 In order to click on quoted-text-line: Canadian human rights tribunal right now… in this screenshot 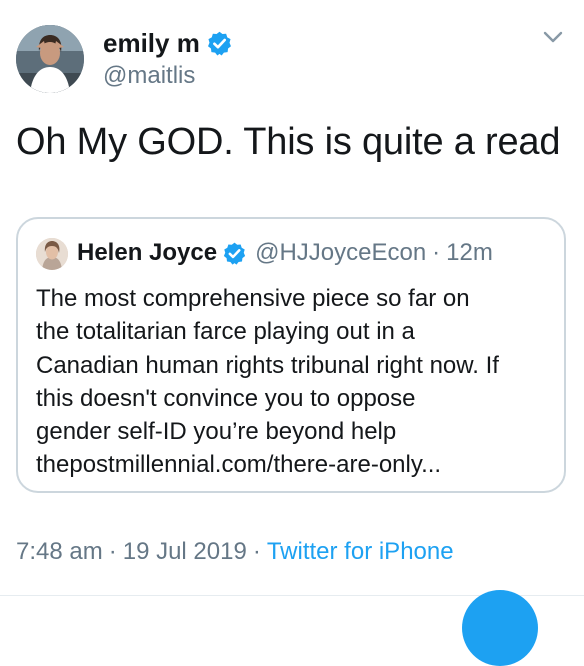, I will do `click(267, 365)`.